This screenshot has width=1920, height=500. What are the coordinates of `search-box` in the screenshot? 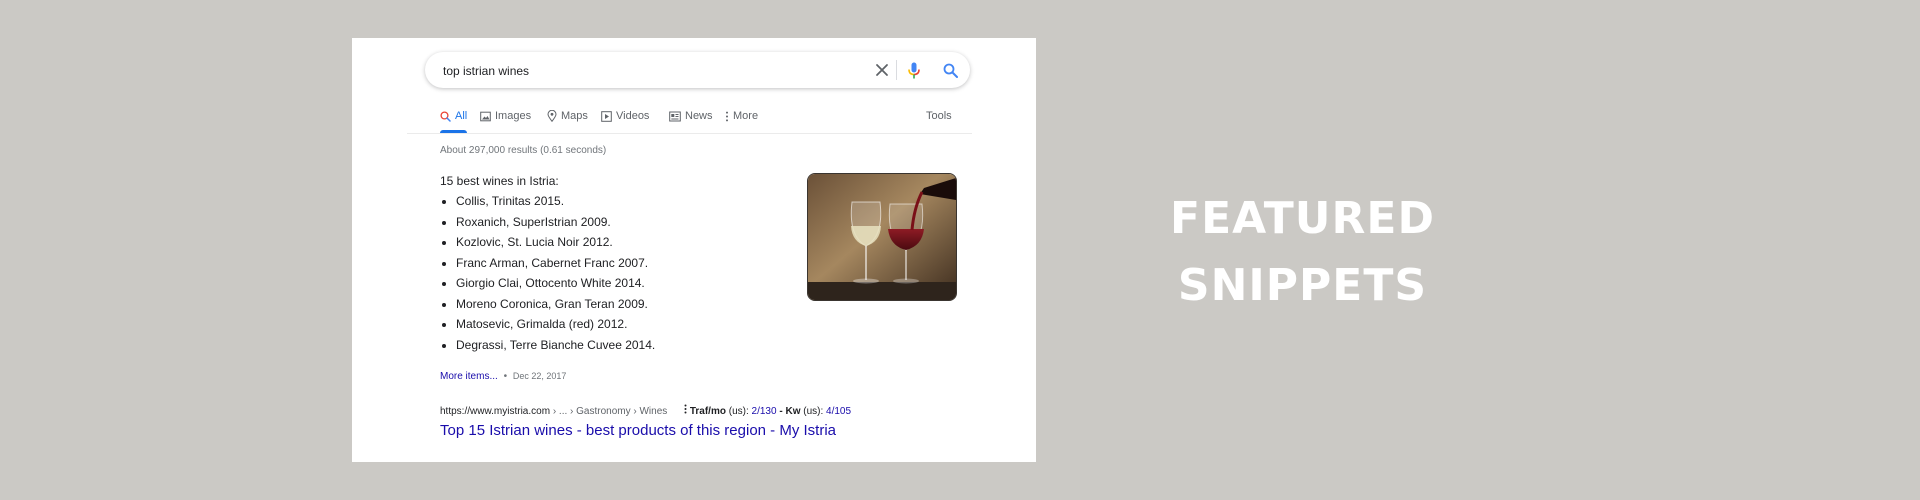 It's located at (697, 70).